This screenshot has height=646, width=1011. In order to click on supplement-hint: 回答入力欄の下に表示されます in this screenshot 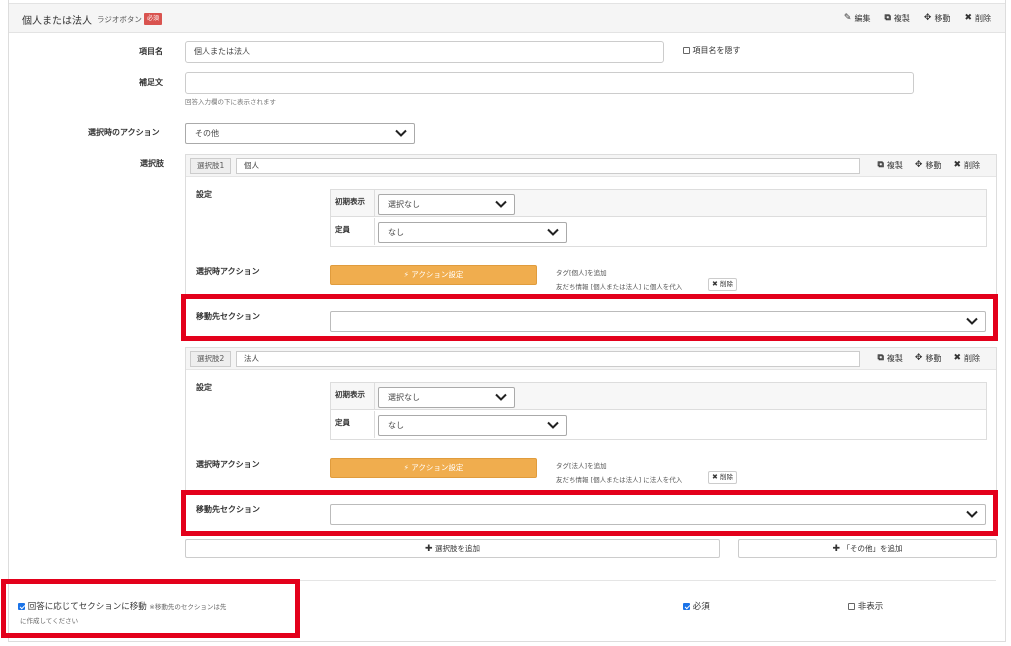, I will do `click(230, 102)`.